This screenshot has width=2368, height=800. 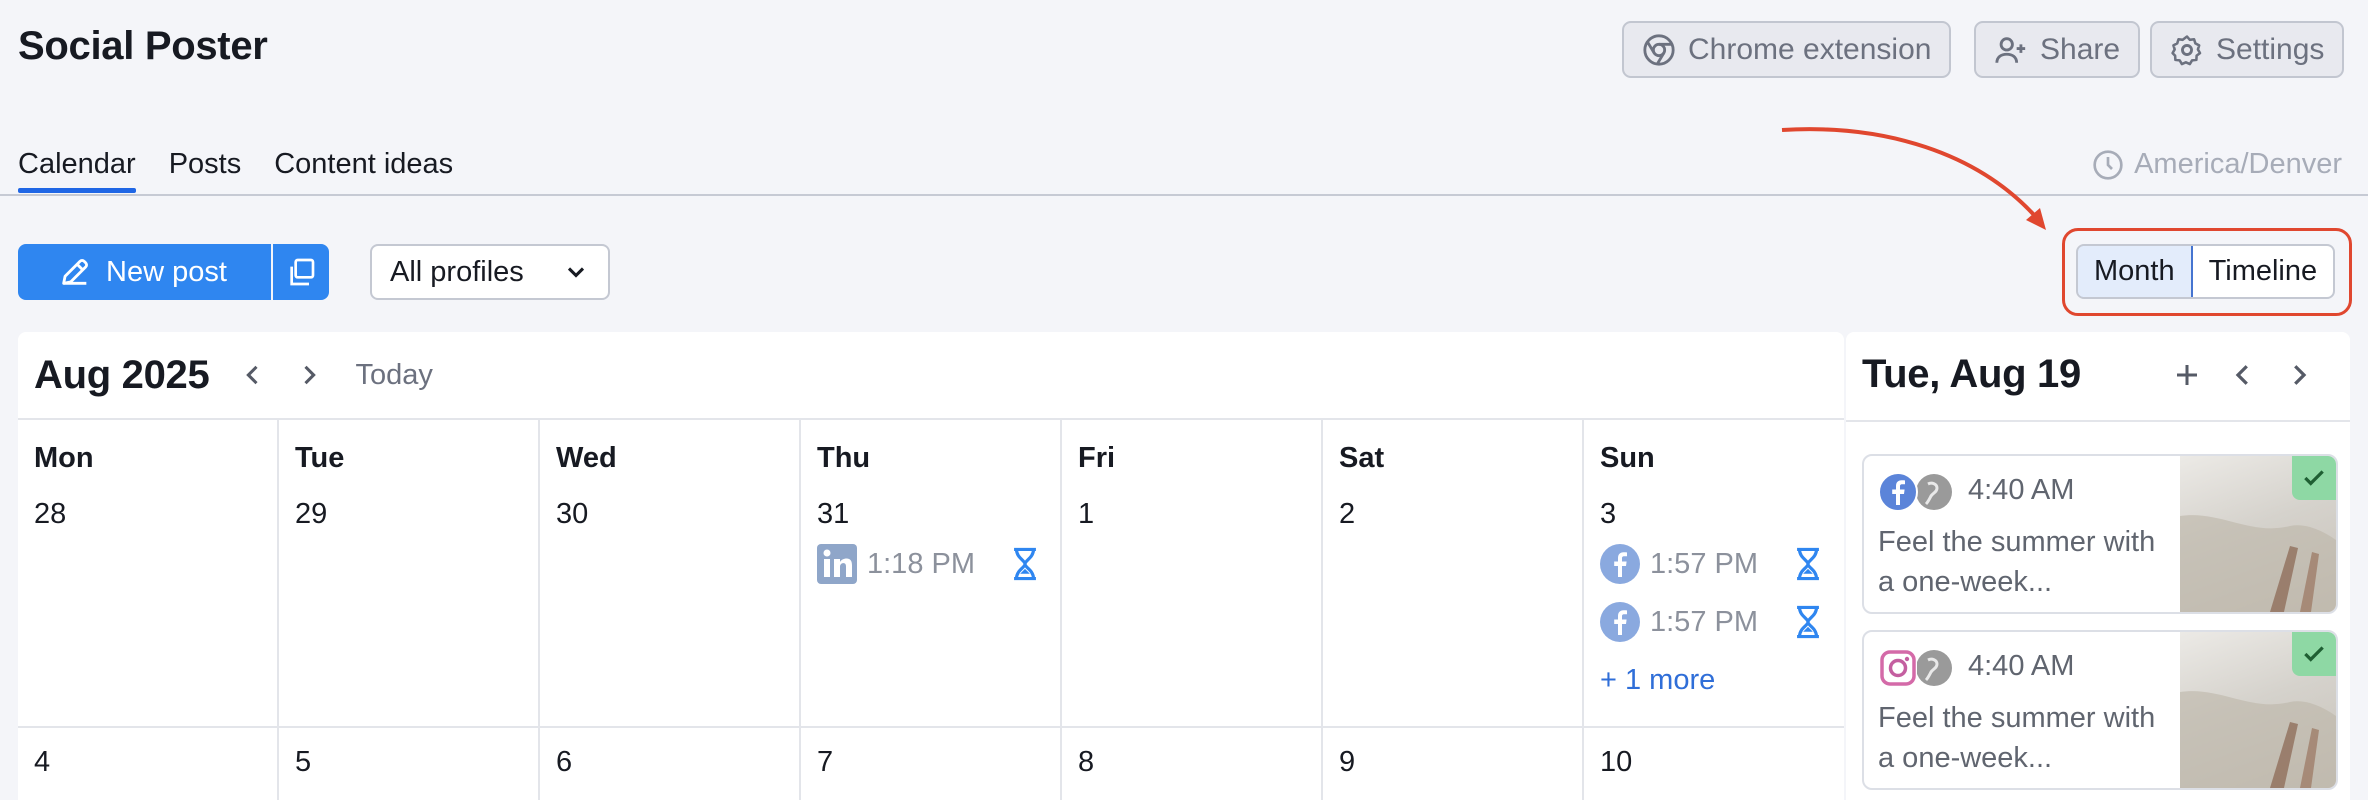 What do you see at coordinates (1616, 762) in the screenshot?
I see `day-number: 10` at bounding box center [1616, 762].